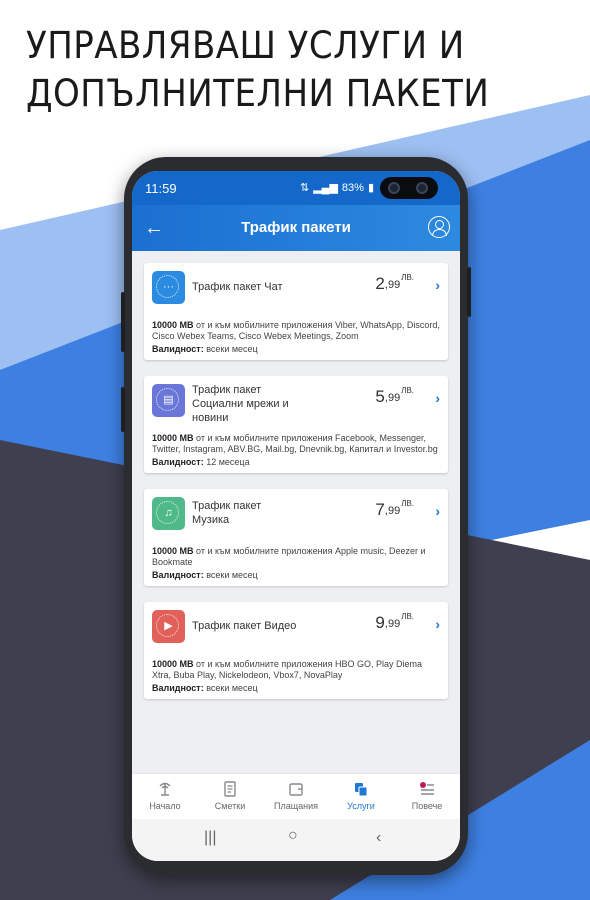 The image size is (590, 900). I want to click on volume-button, so click(123, 322).